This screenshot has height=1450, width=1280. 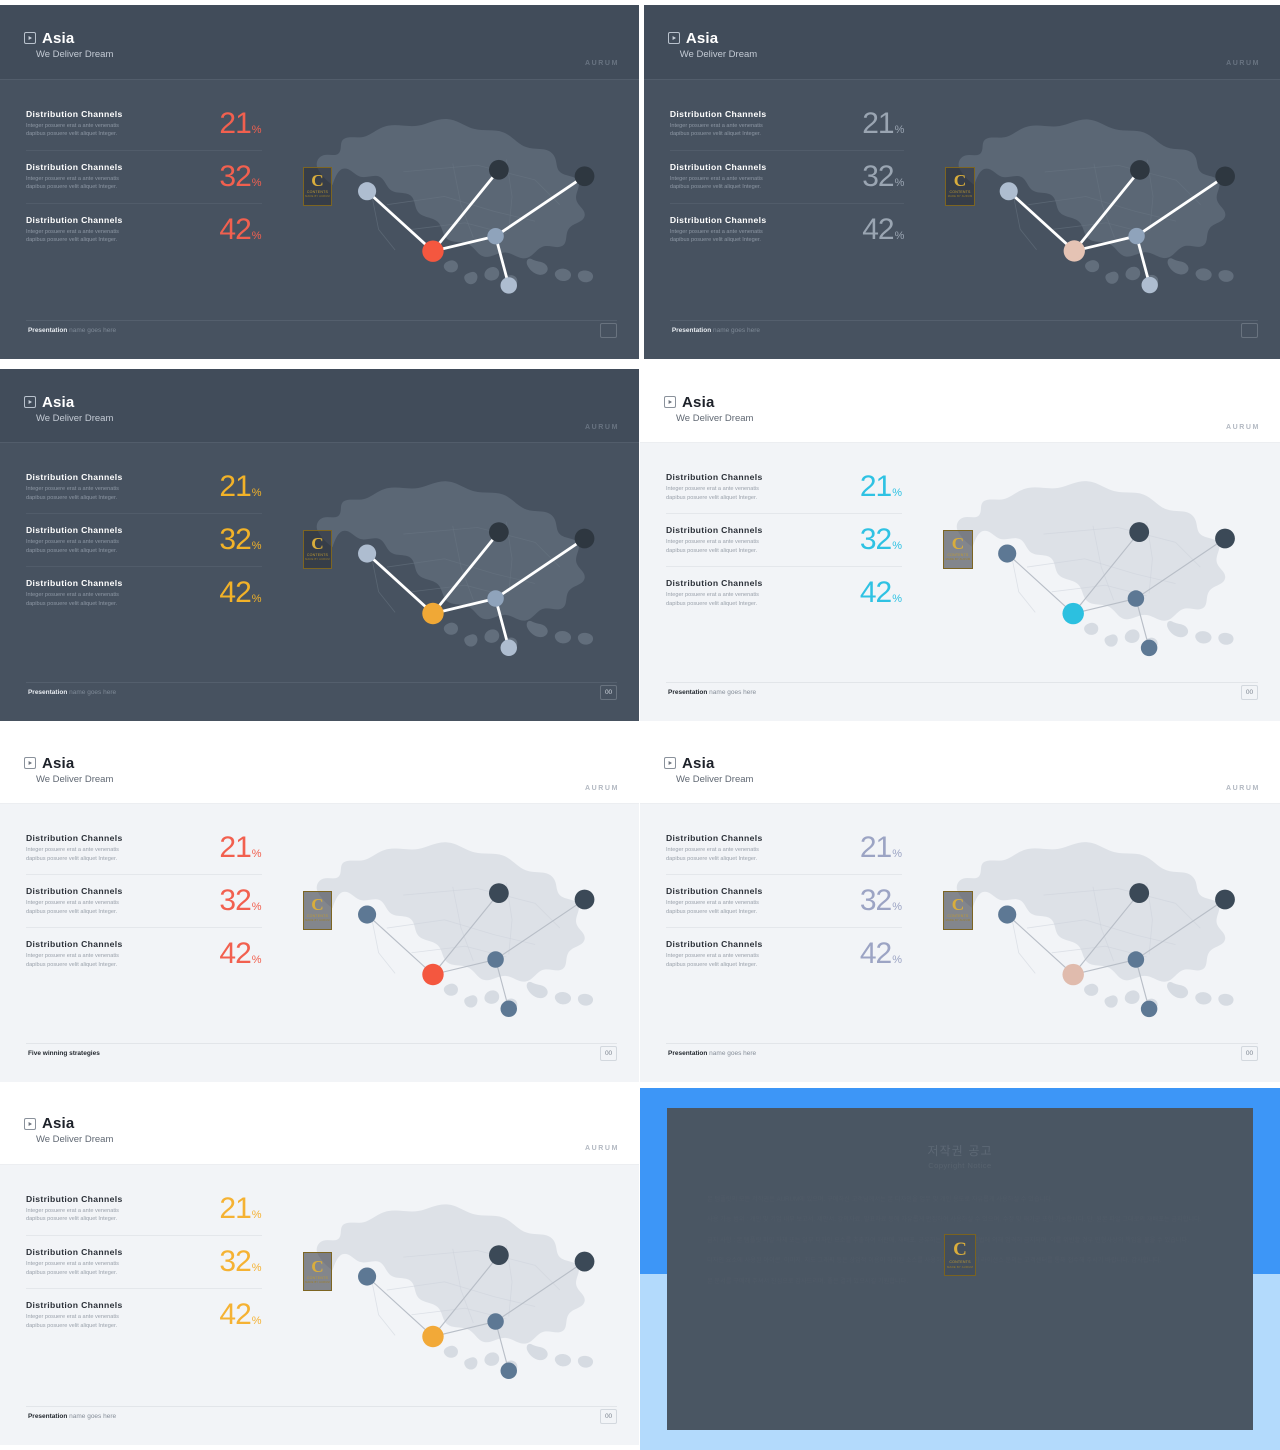 I want to click on stat-number: 42, so click(x=235, y=1315).